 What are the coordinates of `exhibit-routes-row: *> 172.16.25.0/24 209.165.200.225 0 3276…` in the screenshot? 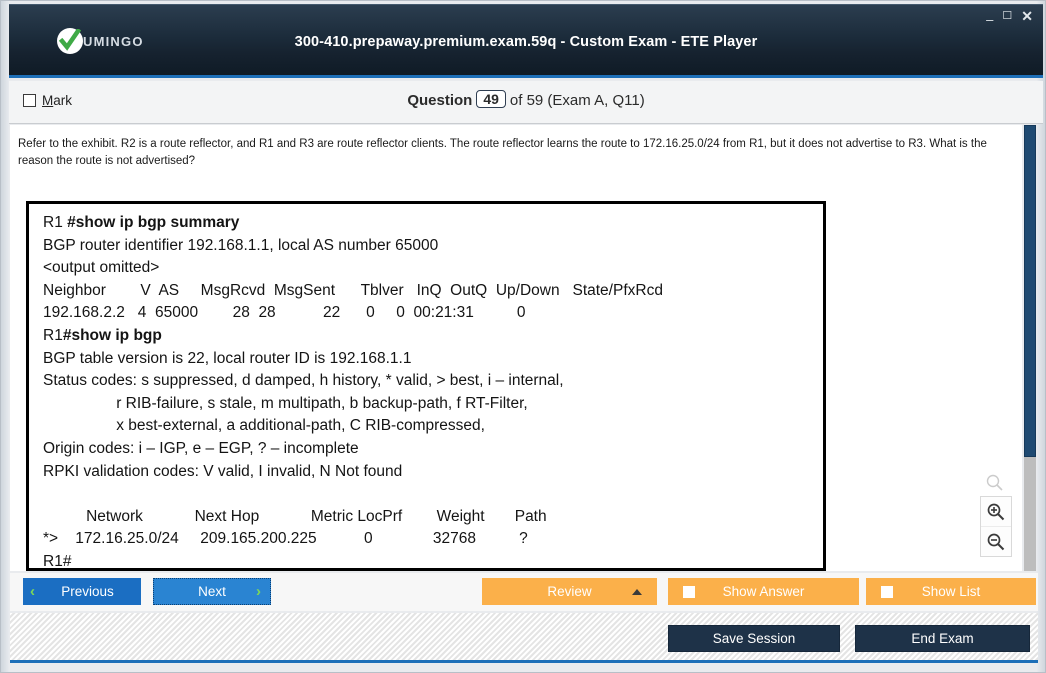 It's located at (285, 539).